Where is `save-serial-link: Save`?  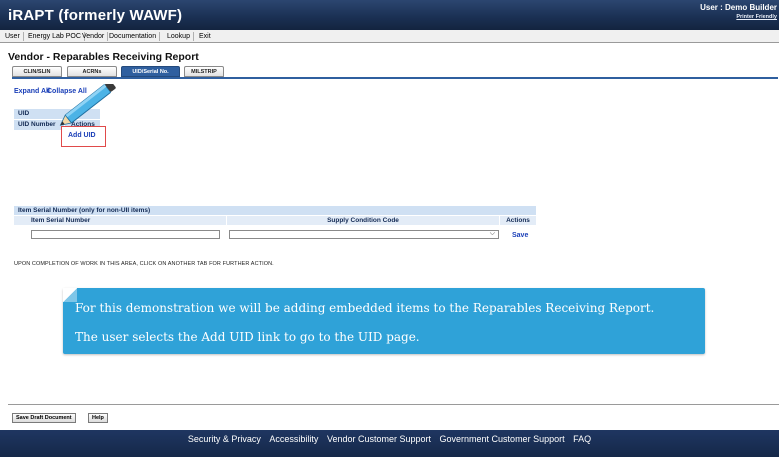
save-serial-link: Save is located at coordinates (520, 235).